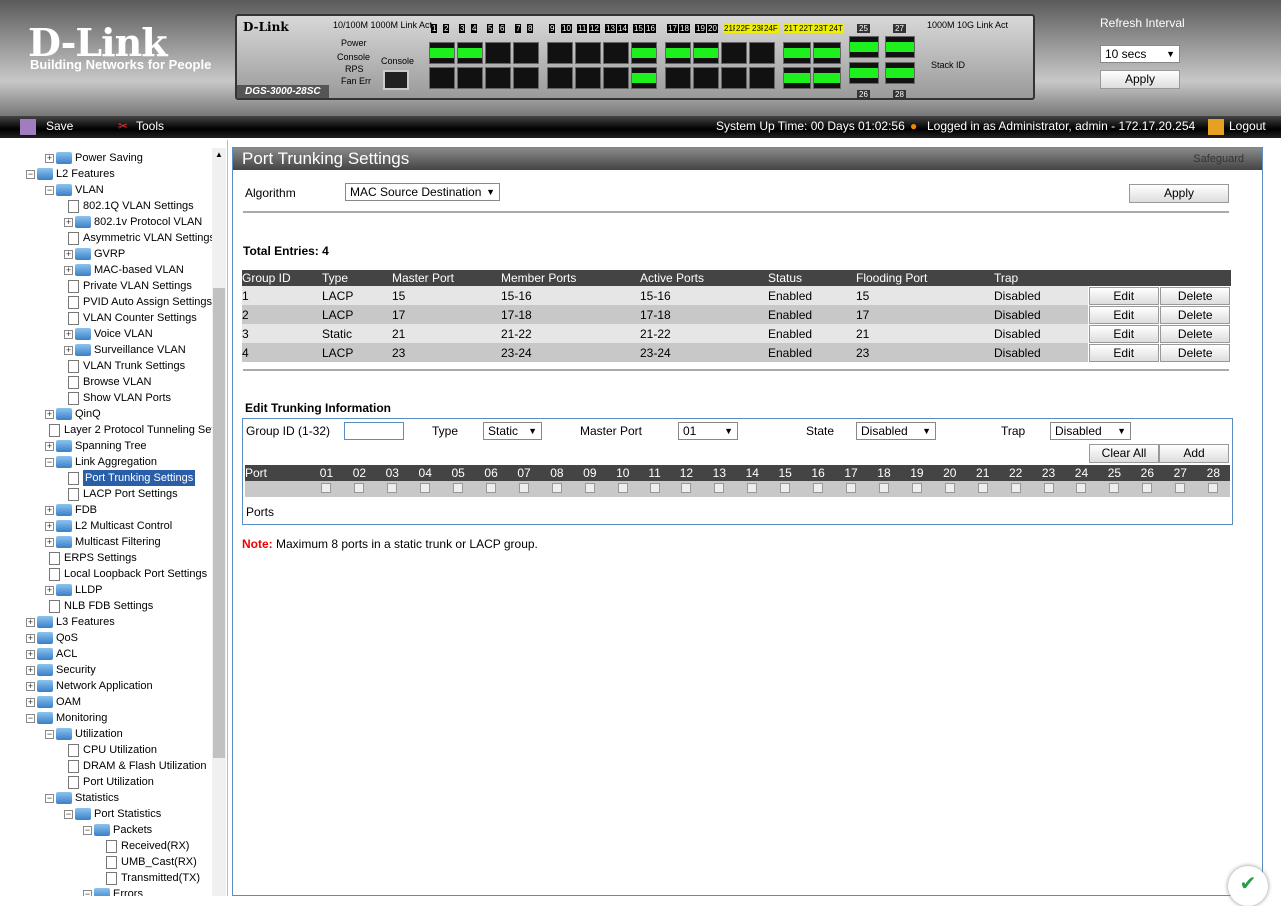 The height and width of the screenshot is (906, 1281). Describe the element at coordinates (61, 670) in the screenshot. I see `tree-item: + Security` at that location.